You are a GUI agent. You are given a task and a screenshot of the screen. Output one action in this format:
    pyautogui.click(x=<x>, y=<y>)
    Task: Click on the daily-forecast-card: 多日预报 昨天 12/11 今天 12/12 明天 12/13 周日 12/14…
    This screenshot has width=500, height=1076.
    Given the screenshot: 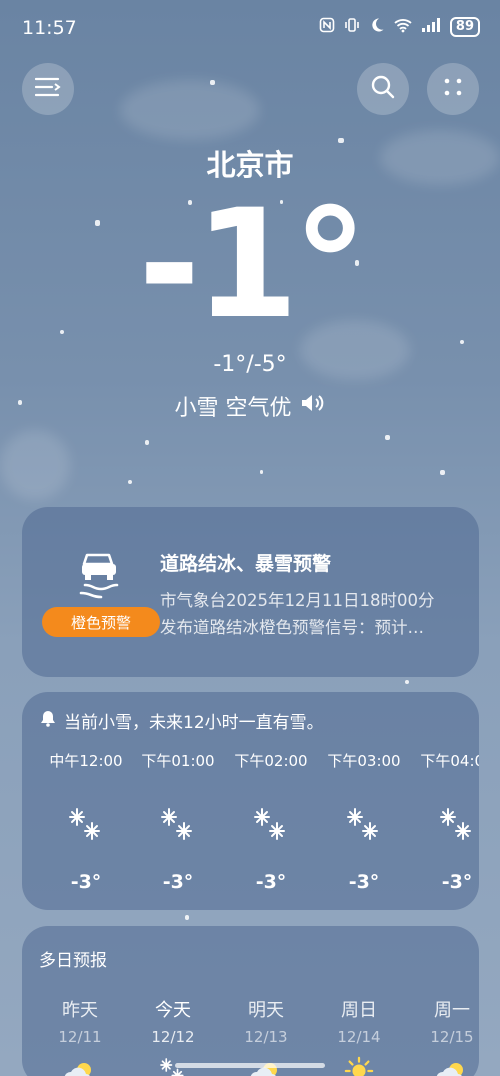 What is the action you would take?
    pyautogui.click(x=250, y=1001)
    